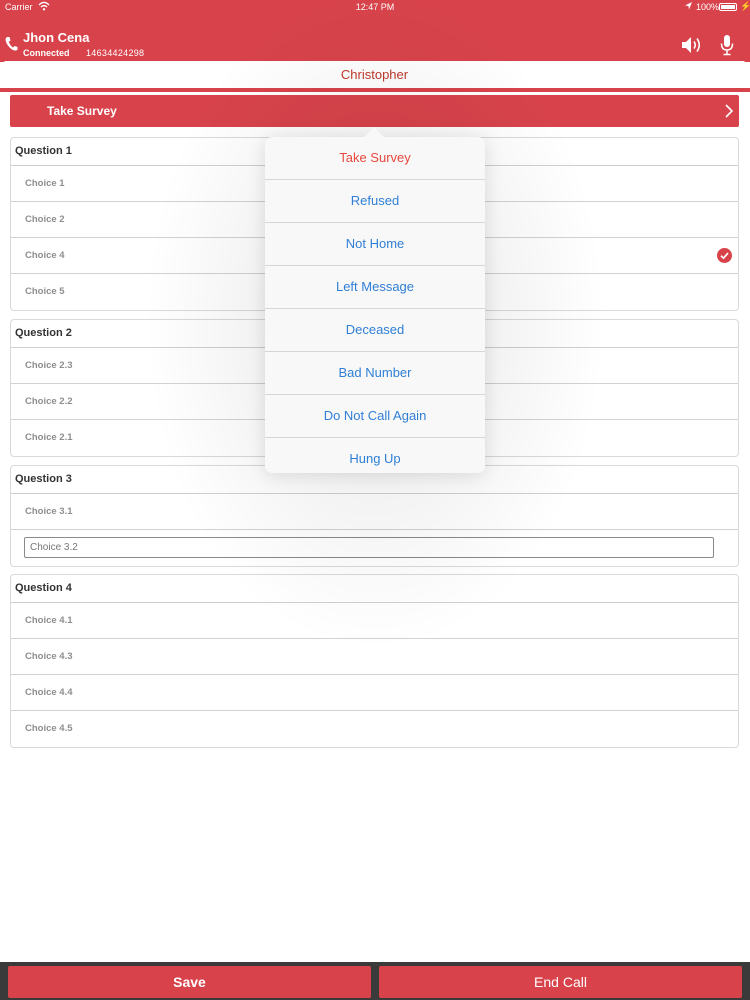  Describe the element at coordinates (375, 287) in the screenshot. I see `popover-option-left-message: Left Message` at that location.